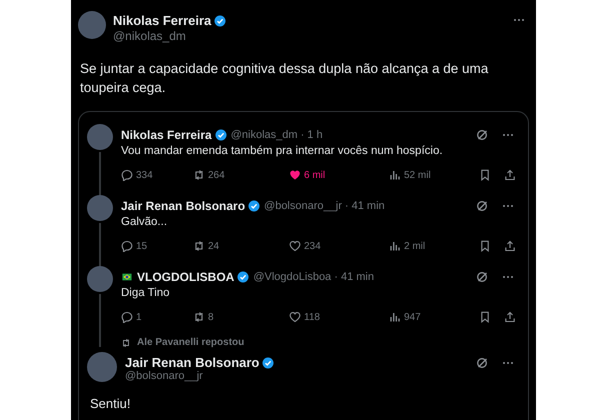 The width and height of the screenshot is (600, 420). Describe the element at coordinates (111, 403) in the screenshot. I see `post-text: Sentiu!` at that location.